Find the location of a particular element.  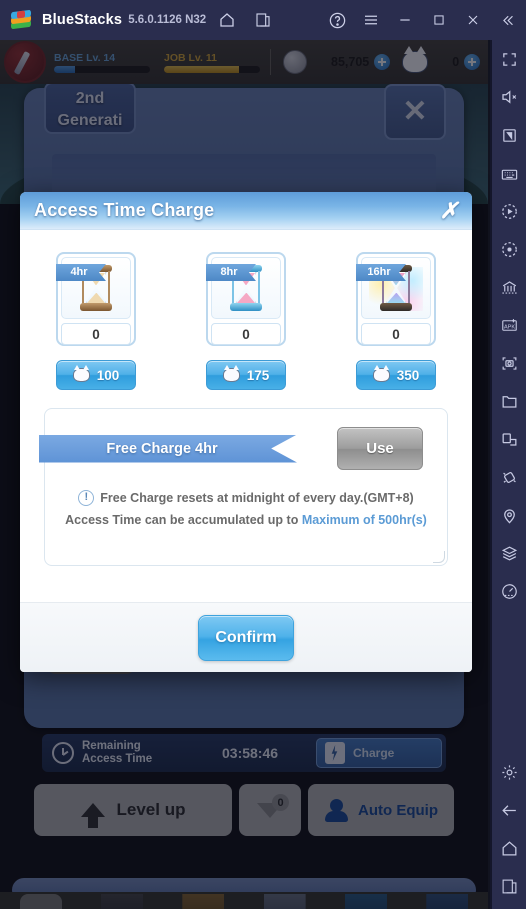

close-icon: ✗ is located at coordinates (449, 210).